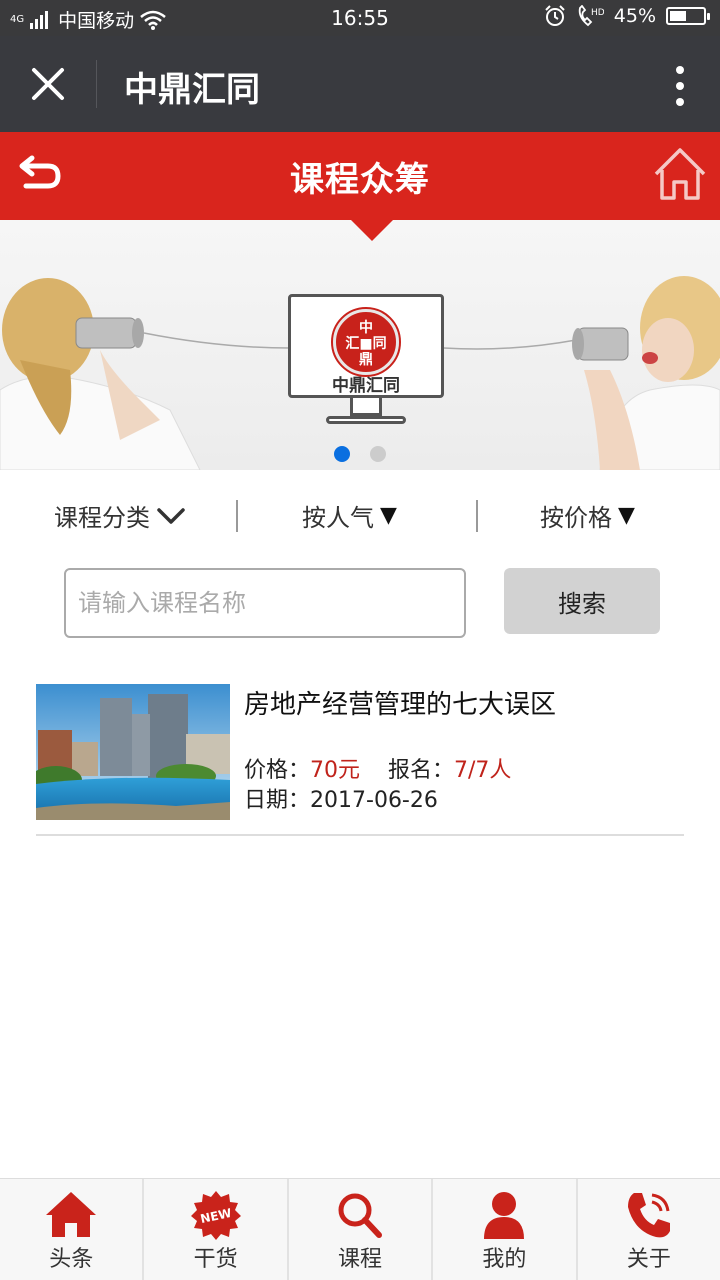 The width and height of the screenshot is (720, 1280). I want to click on title-divider, so click(96, 84).